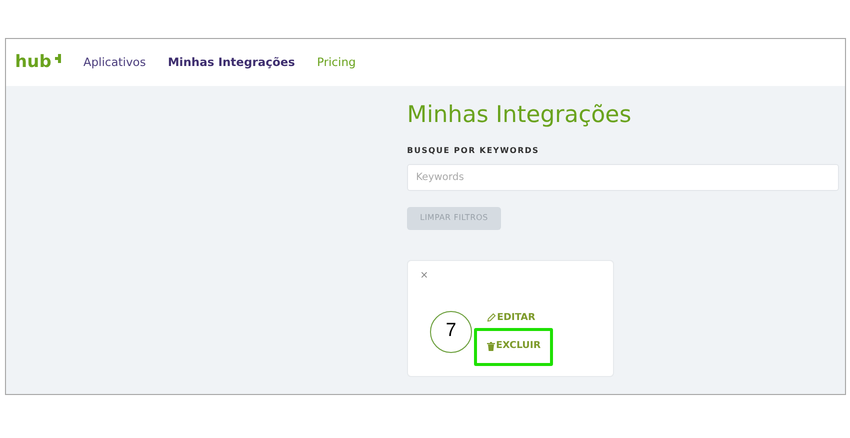  I want to click on logo: hub, so click(38, 62).